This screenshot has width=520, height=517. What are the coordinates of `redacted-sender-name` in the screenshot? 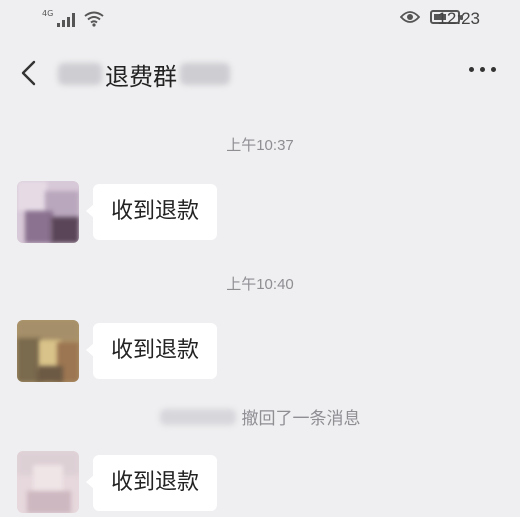 It's located at (197, 416).